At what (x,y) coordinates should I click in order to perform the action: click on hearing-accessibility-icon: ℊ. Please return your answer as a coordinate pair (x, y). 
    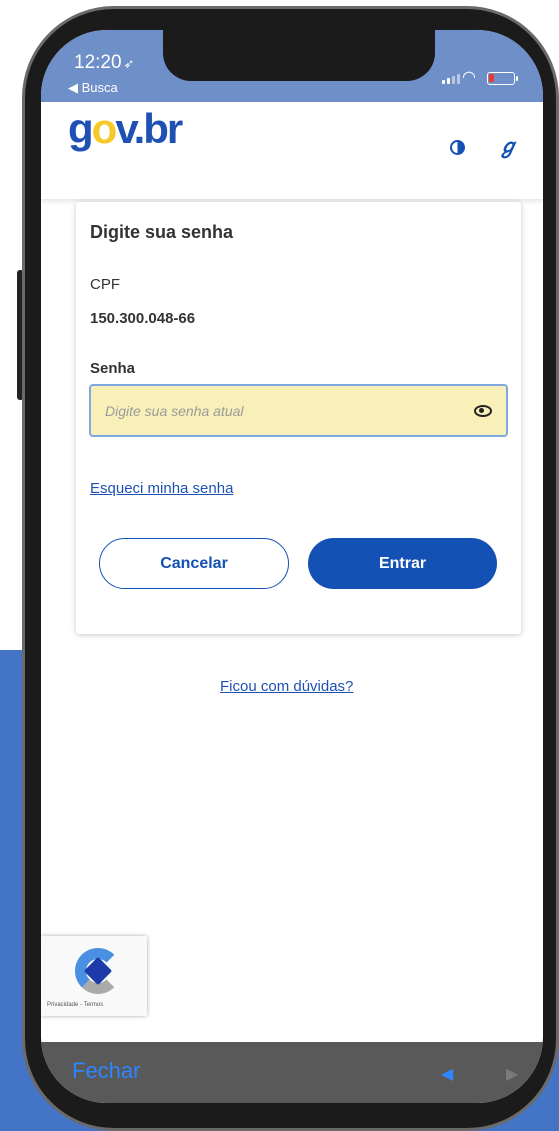
    Looking at the image, I should click on (508, 144).